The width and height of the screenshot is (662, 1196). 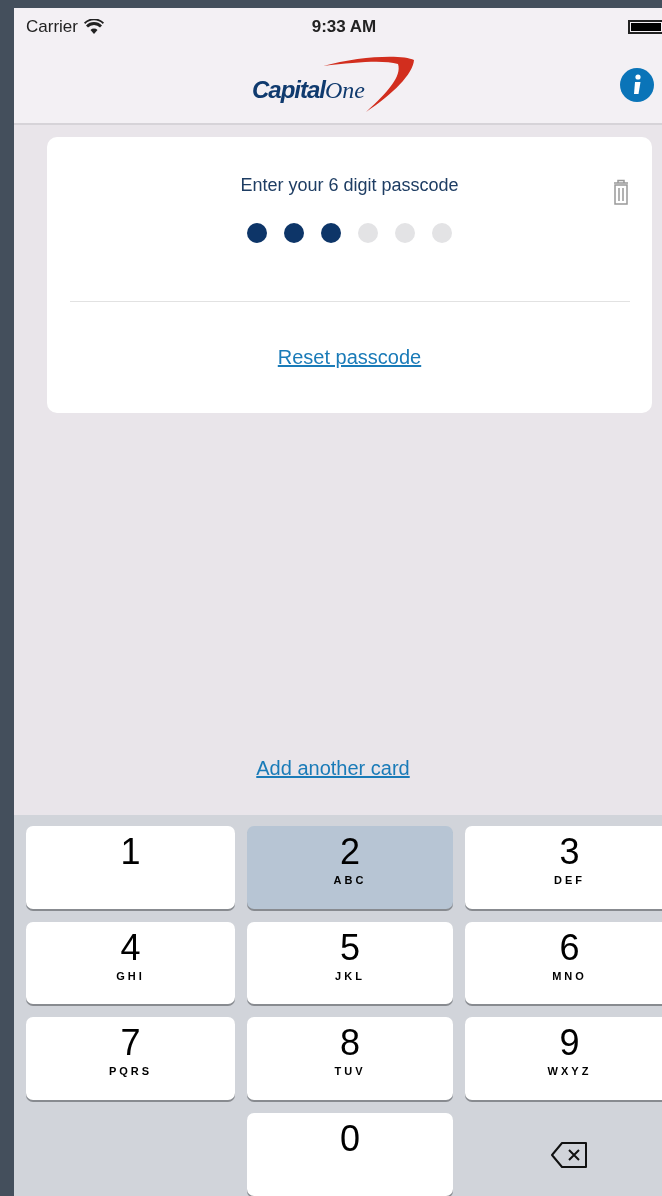 What do you see at coordinates (569, 1154) in the screenshot?
I see `backspace-icon` at bounding box center [569, 1154].